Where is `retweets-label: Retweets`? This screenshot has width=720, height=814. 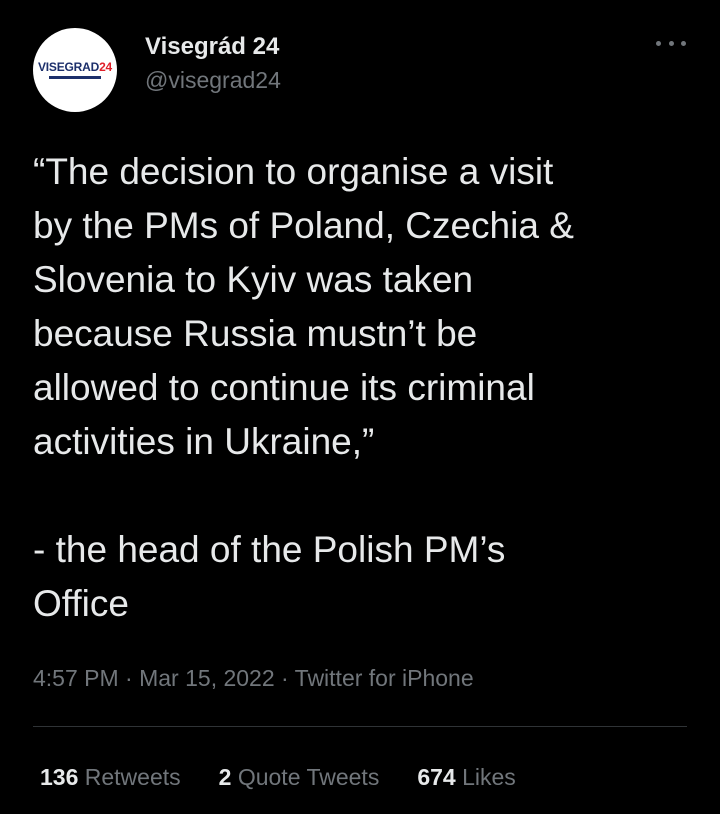 retweets-label: Retweets is located at coordinates (132, 777).